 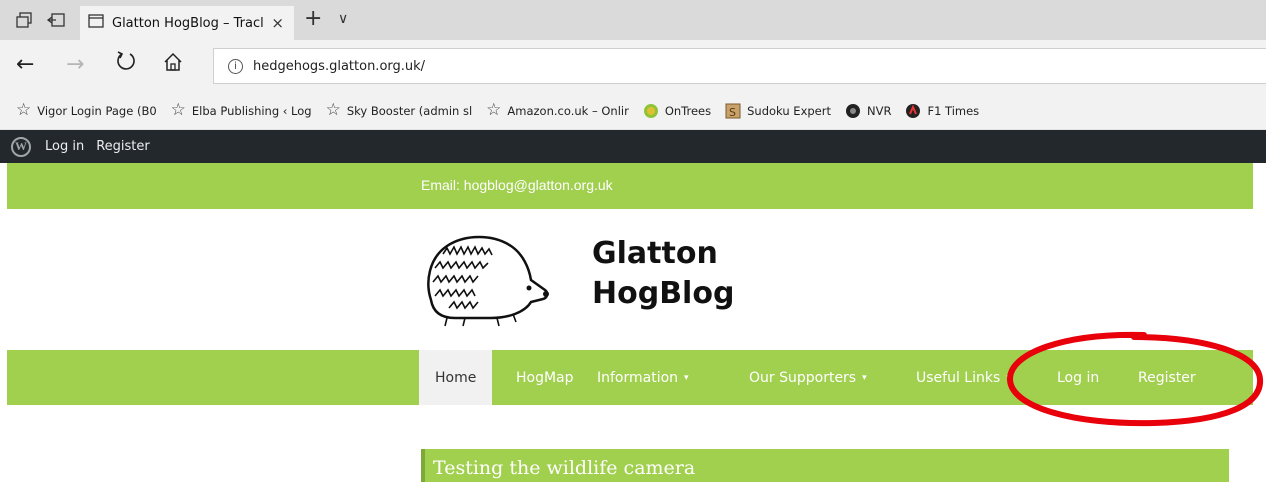 What do you see at coordinates (25, 65) in the screenshot?
I see `back-arrow-icon: ←` at bounding box center [25, 65].